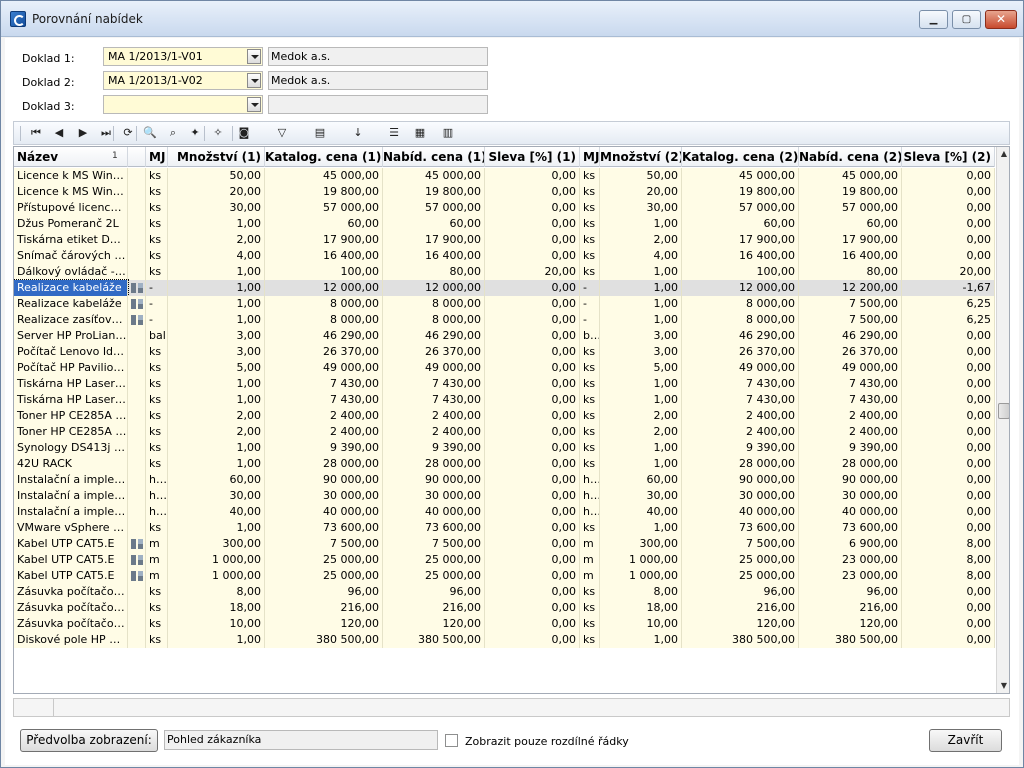 The image size is (1024, 768). I want to click on find-icon: 🔍, so click(150, 133).